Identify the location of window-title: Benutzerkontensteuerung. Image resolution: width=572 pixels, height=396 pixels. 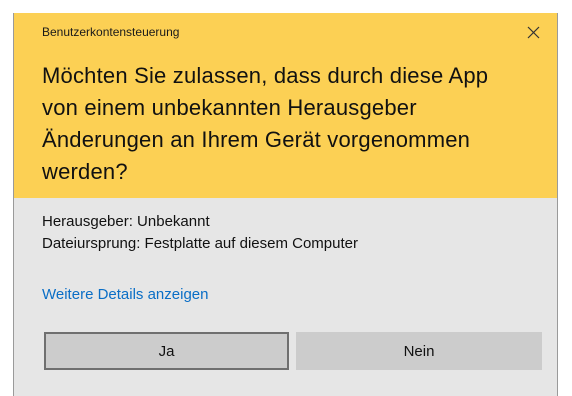
(111, 32).